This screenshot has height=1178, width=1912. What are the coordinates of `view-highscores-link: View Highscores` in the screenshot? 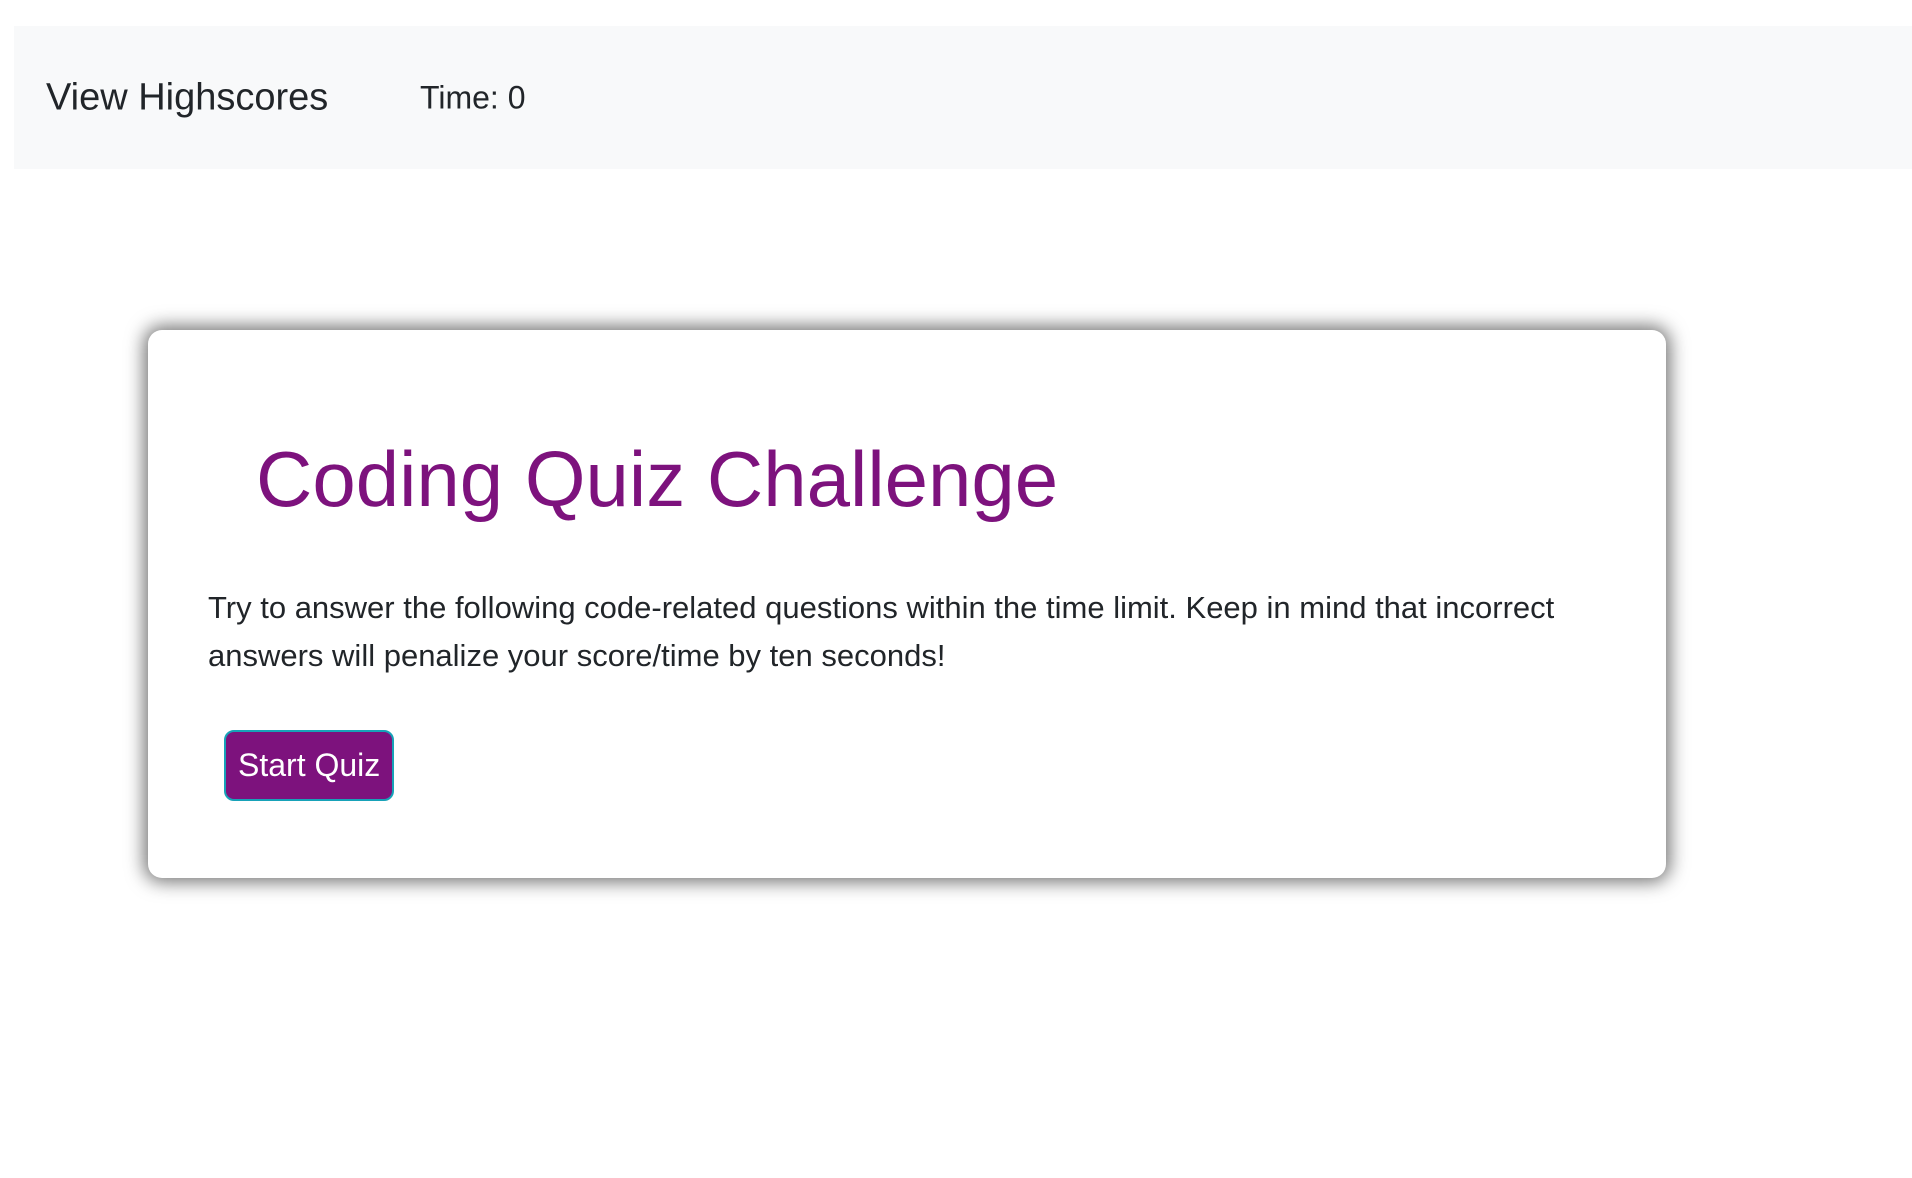 It's located at (187, 97).